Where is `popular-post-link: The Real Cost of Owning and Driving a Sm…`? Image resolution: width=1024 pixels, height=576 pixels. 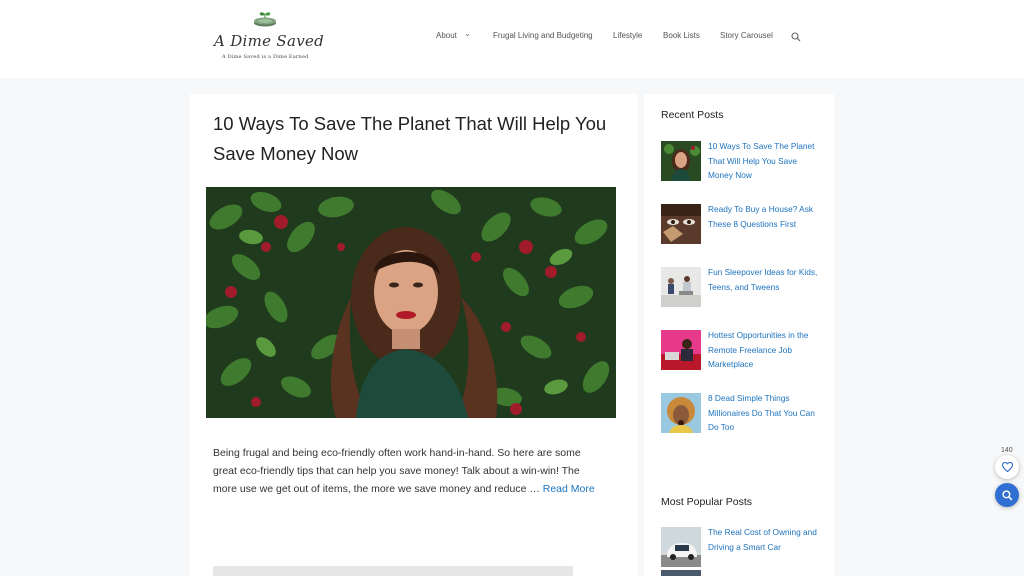
popular-post-link: The Real Cost of Owning and Driving a Sm… is located at coordinates (763, 539).